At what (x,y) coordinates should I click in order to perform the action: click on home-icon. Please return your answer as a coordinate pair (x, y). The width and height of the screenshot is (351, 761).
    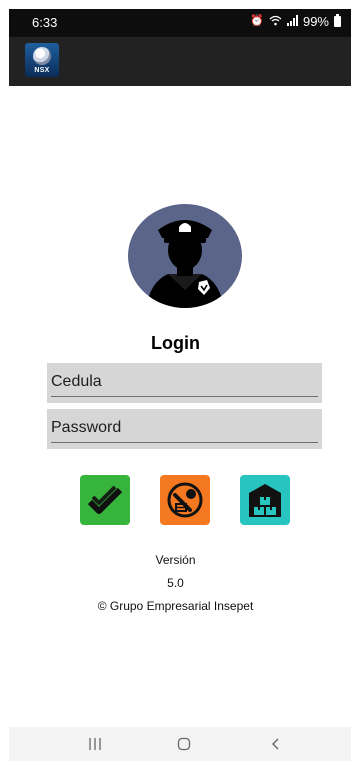
    Looking at the image, I should click on (184, 744).